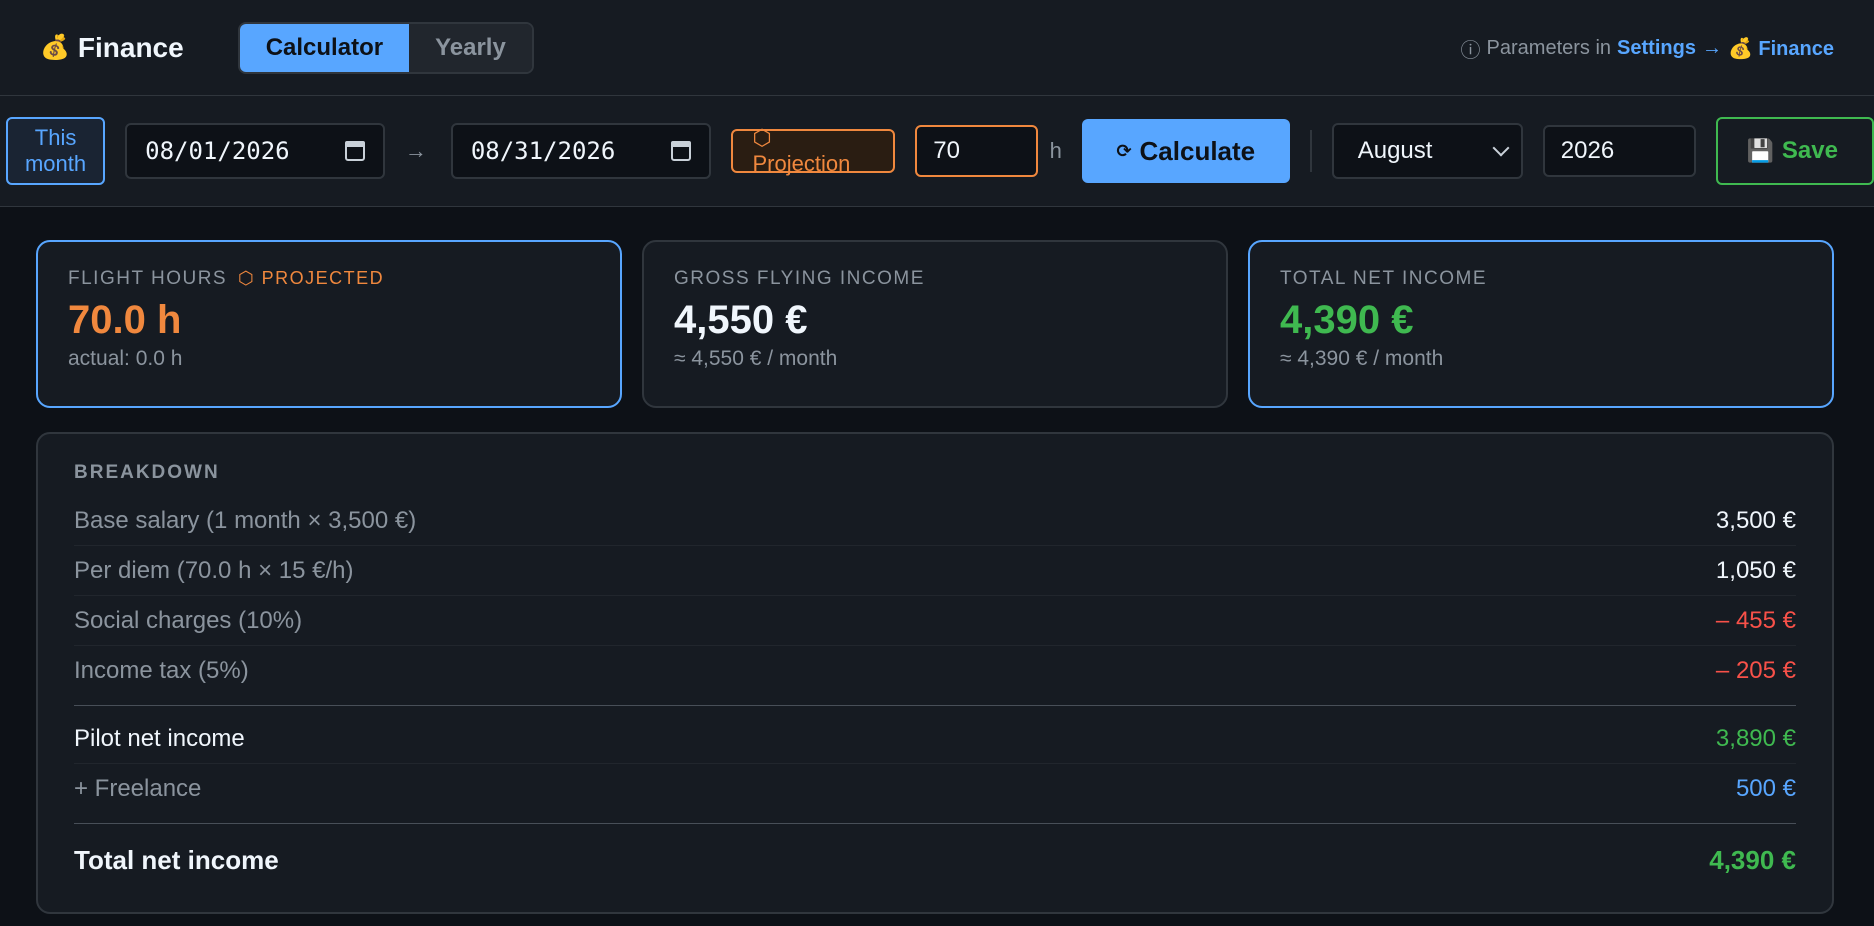 The width and height of the screenshot is (1874, 926). Describe the element at coordinates (125, 358) in the screenshot. I see `flight-hours-actual: actual: 0.0 h` at that location.